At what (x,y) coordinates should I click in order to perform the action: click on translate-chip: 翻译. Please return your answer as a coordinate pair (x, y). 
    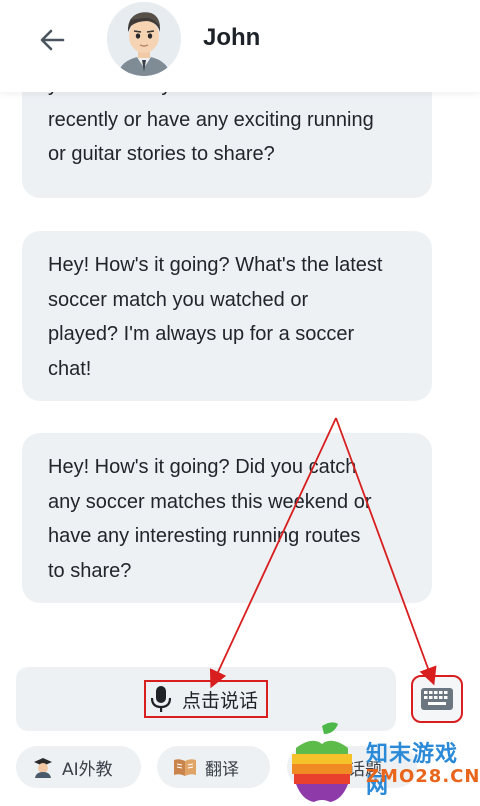
    Looking at the image, I should click on (213, 767).